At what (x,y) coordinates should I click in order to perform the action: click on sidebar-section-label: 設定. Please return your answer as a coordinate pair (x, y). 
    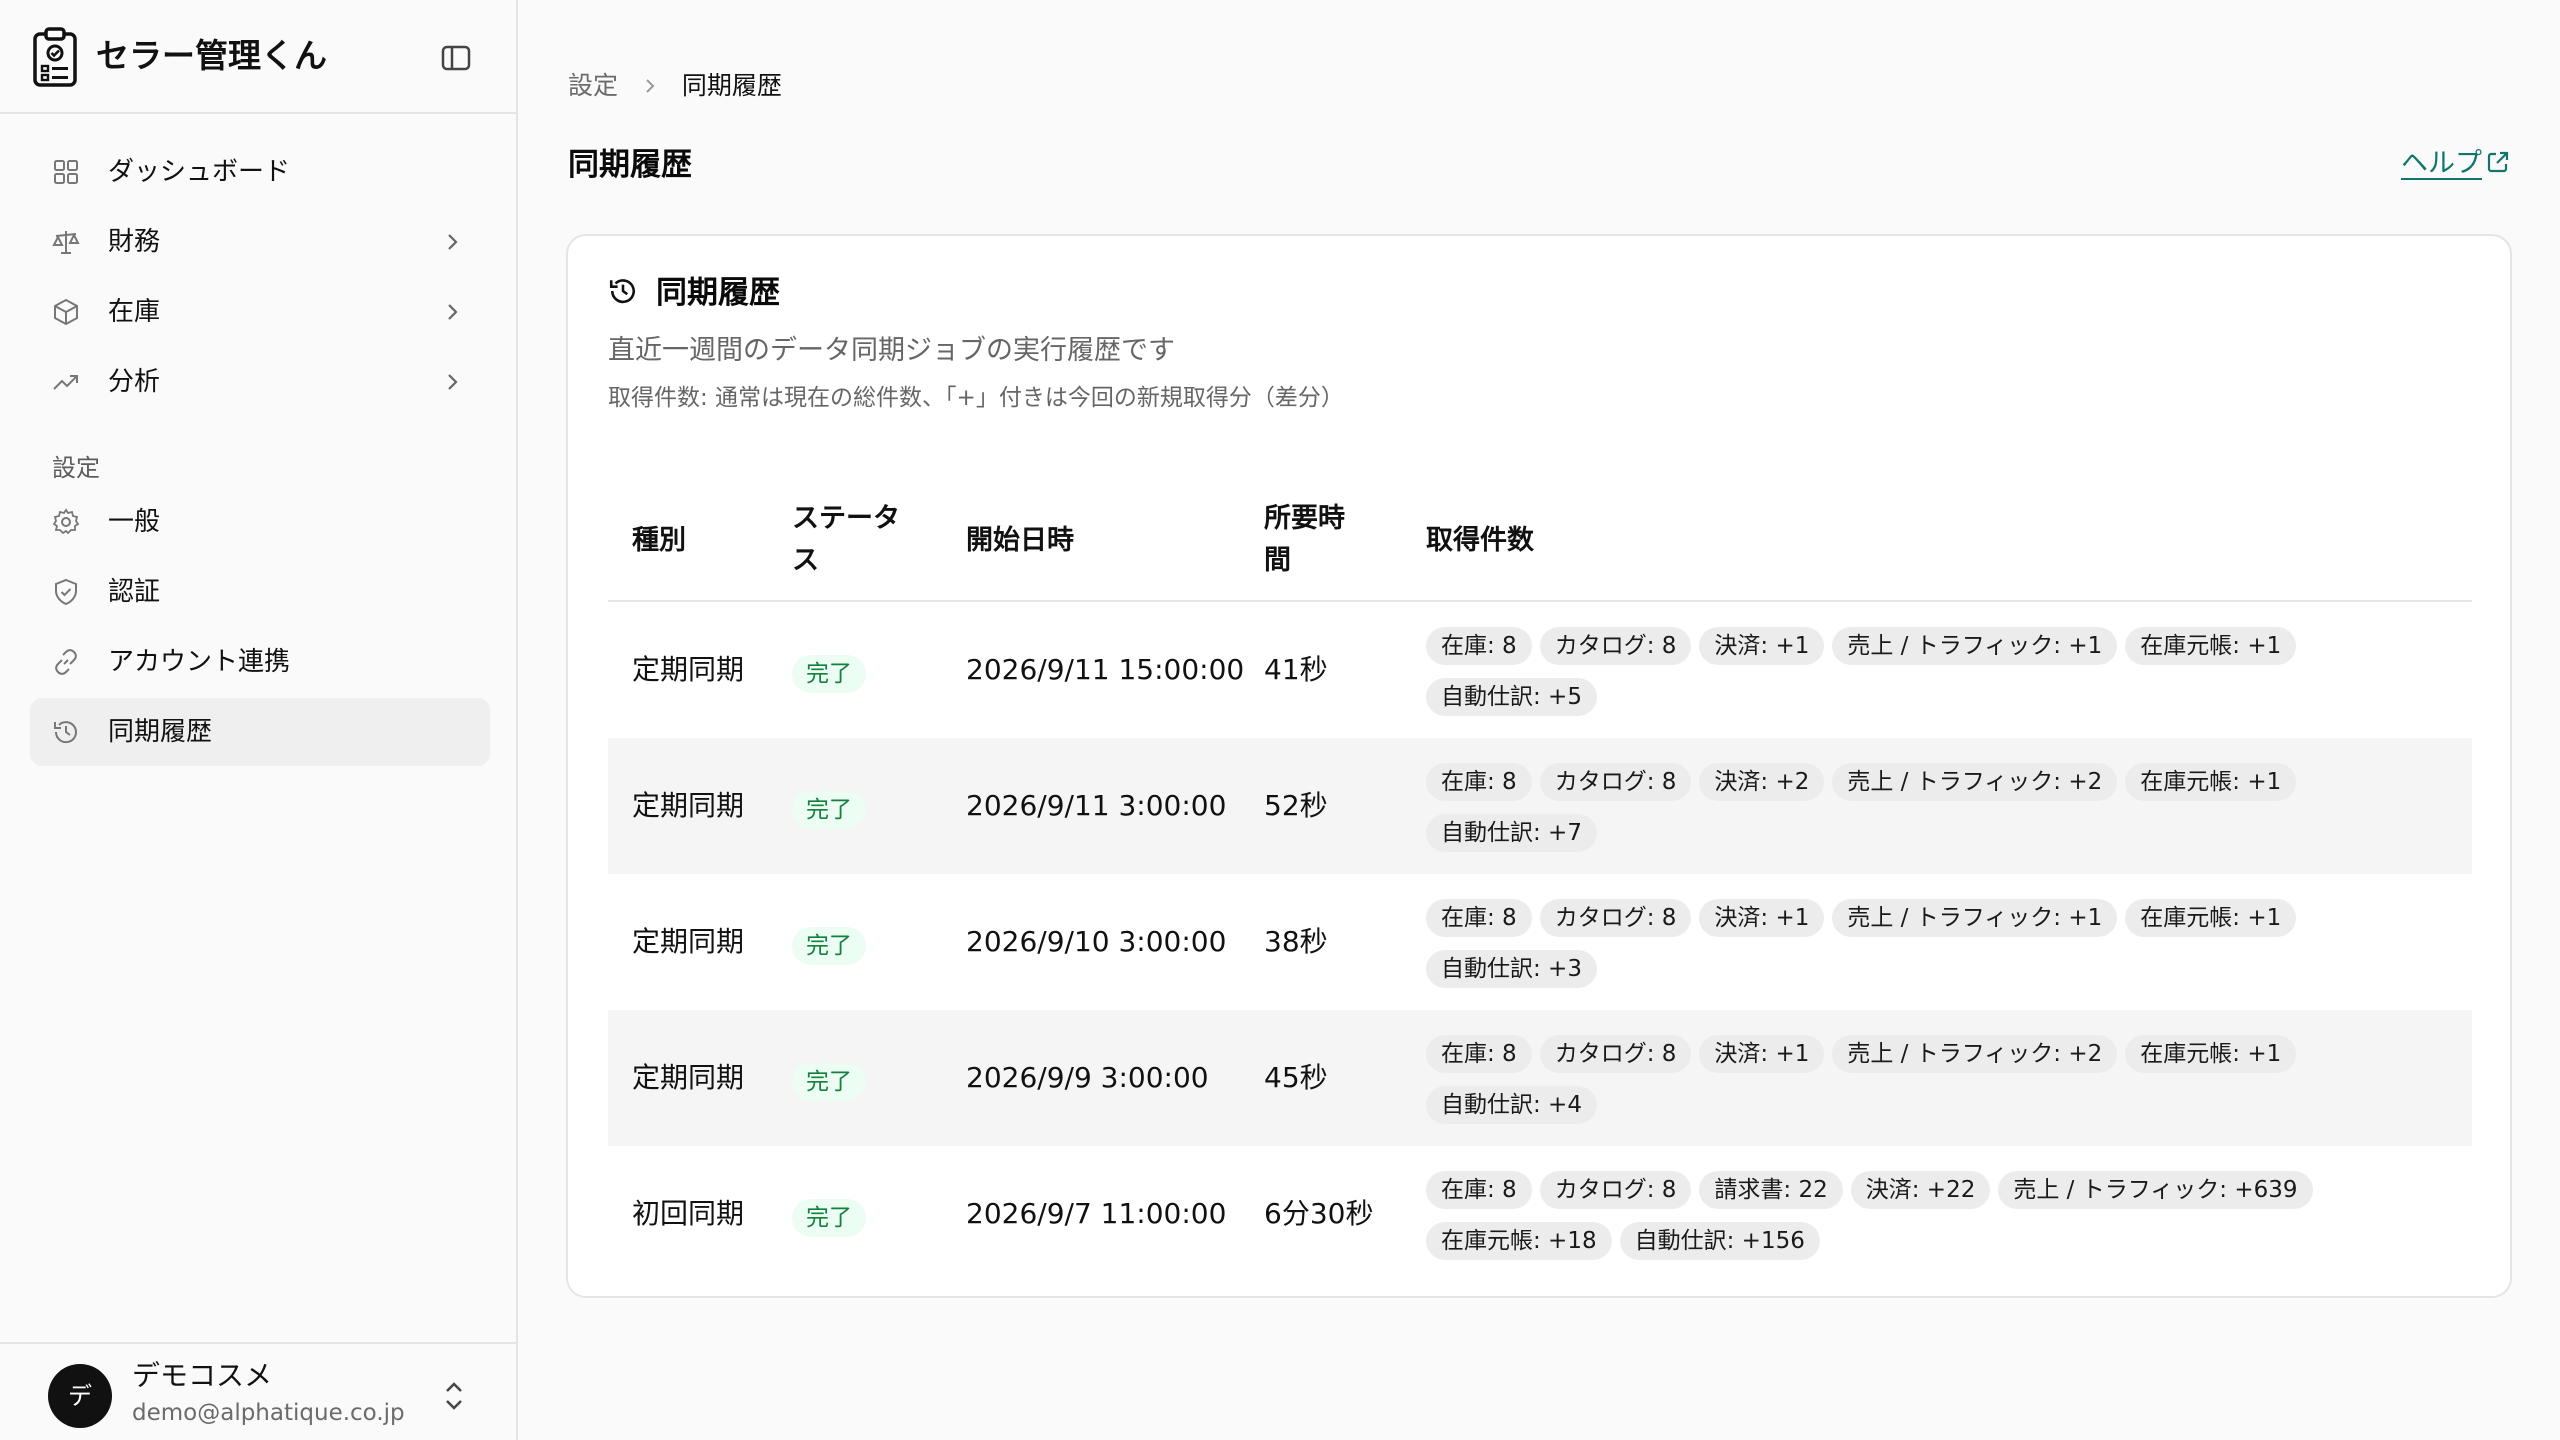
    Looking at the image, I should click on (76, 468).